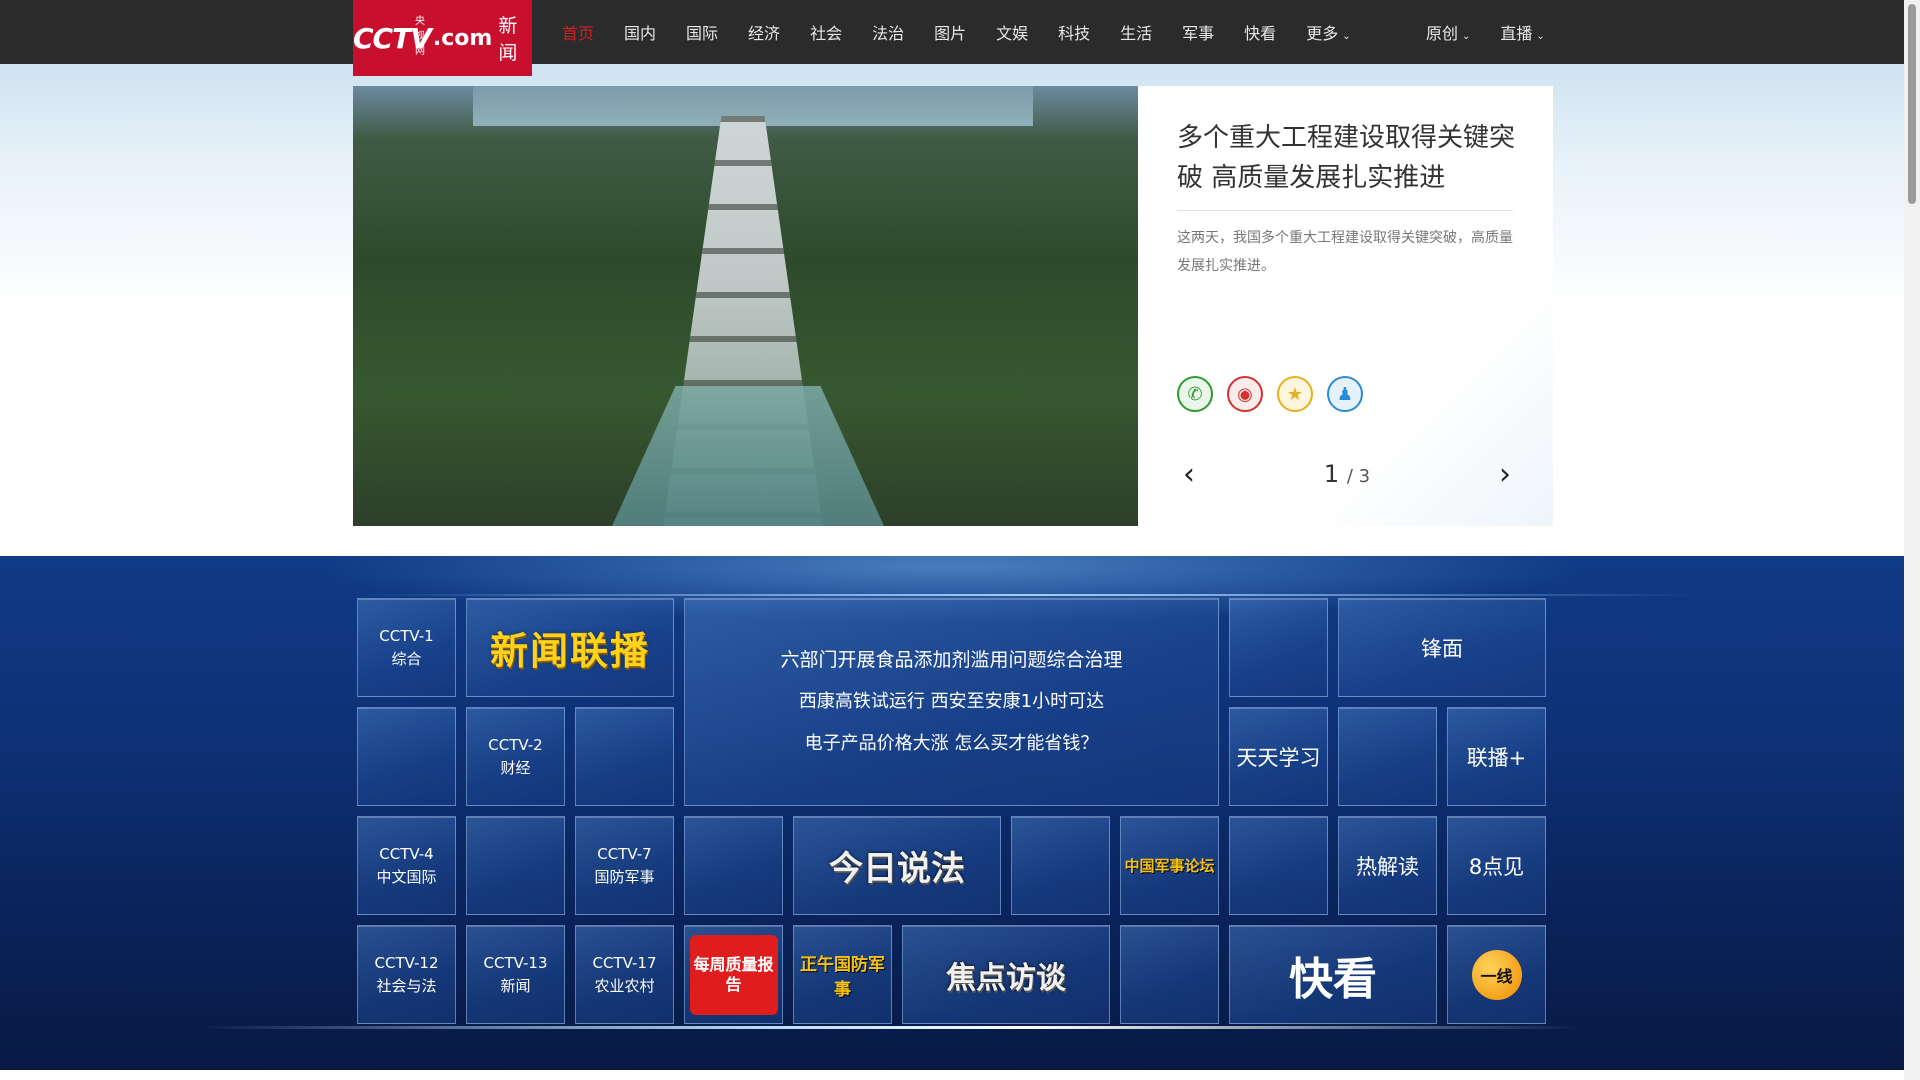 This screenshot has width=1920, height=1080. I want to click on nav-item-live: 直播 ⌄, so click(1522, 32).